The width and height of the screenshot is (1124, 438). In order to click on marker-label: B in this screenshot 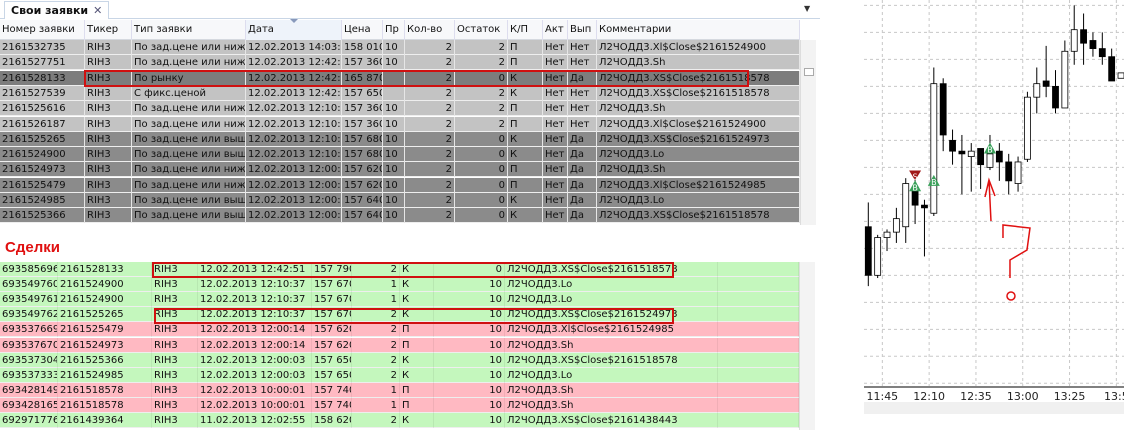, I will do `click(934, 182)`.